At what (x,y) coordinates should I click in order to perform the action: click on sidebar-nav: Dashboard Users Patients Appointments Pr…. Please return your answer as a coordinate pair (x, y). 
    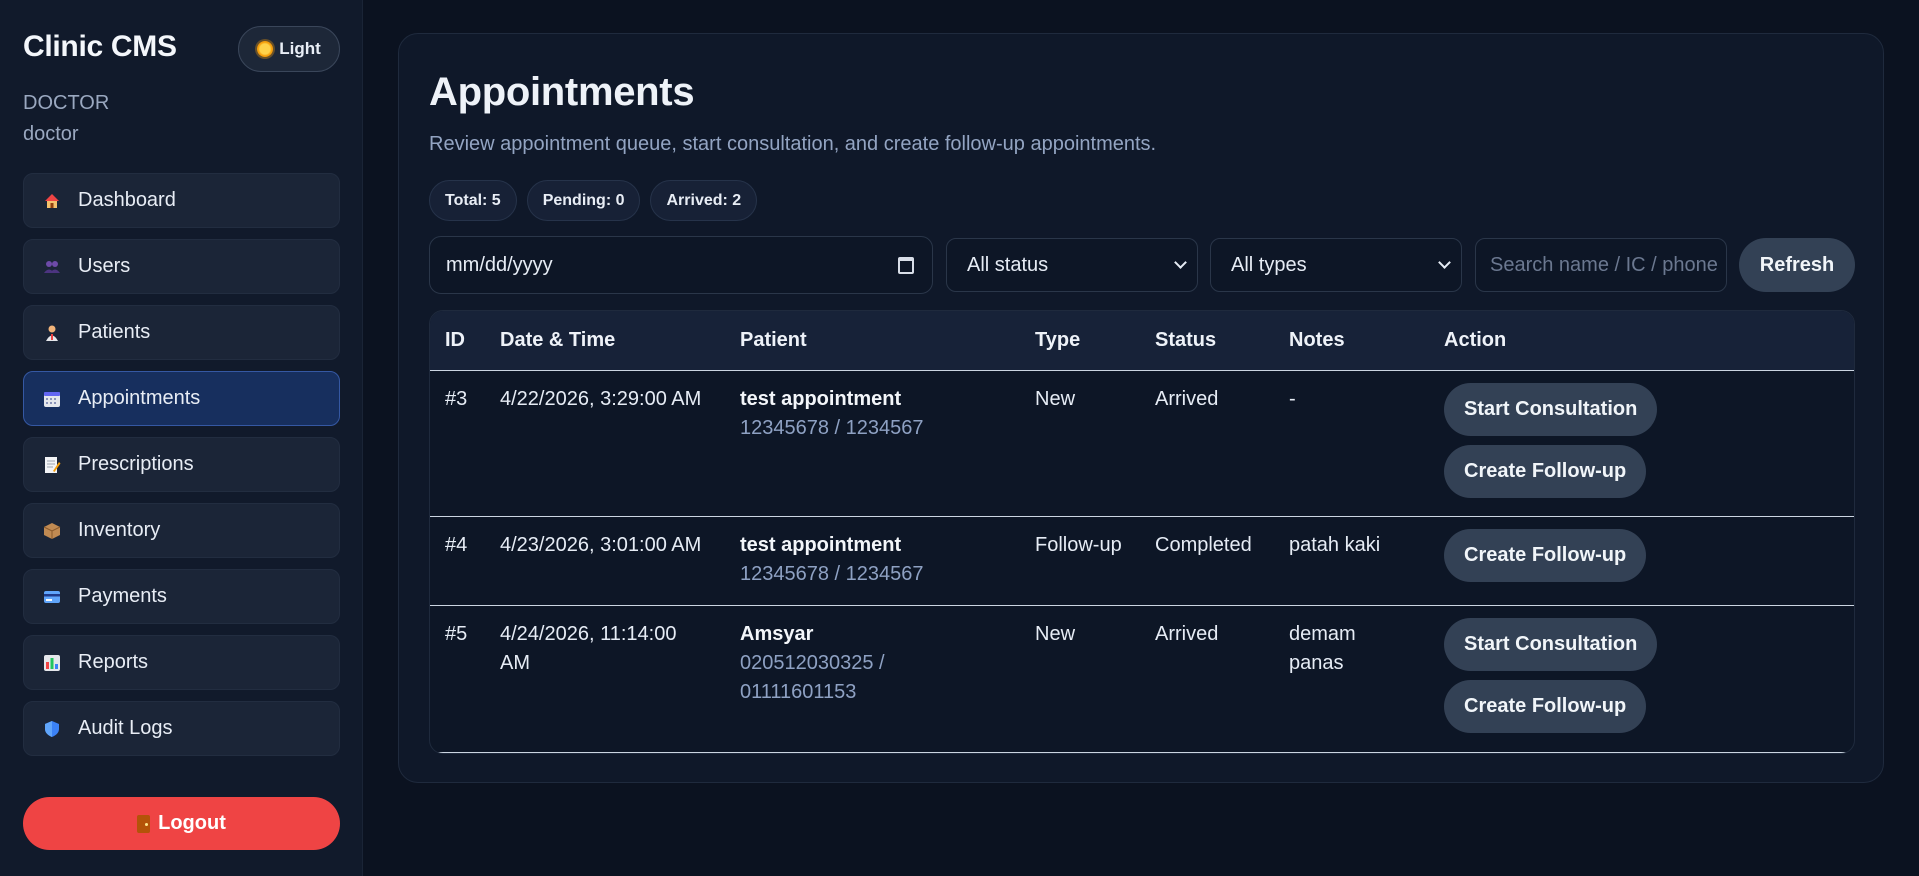
    Looking at the image, I should click on (181, 470).